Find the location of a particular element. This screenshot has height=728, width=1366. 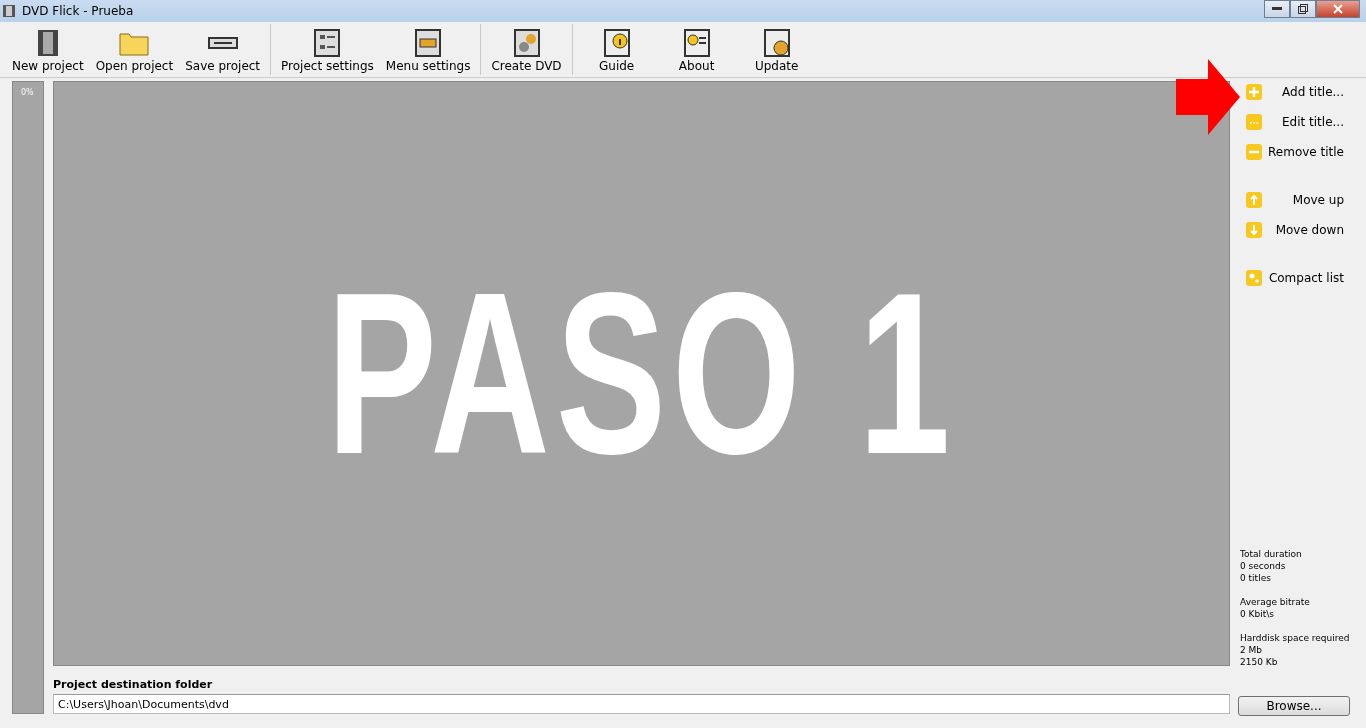

toolbar-button: Save project is located at coordinates (223, 49).